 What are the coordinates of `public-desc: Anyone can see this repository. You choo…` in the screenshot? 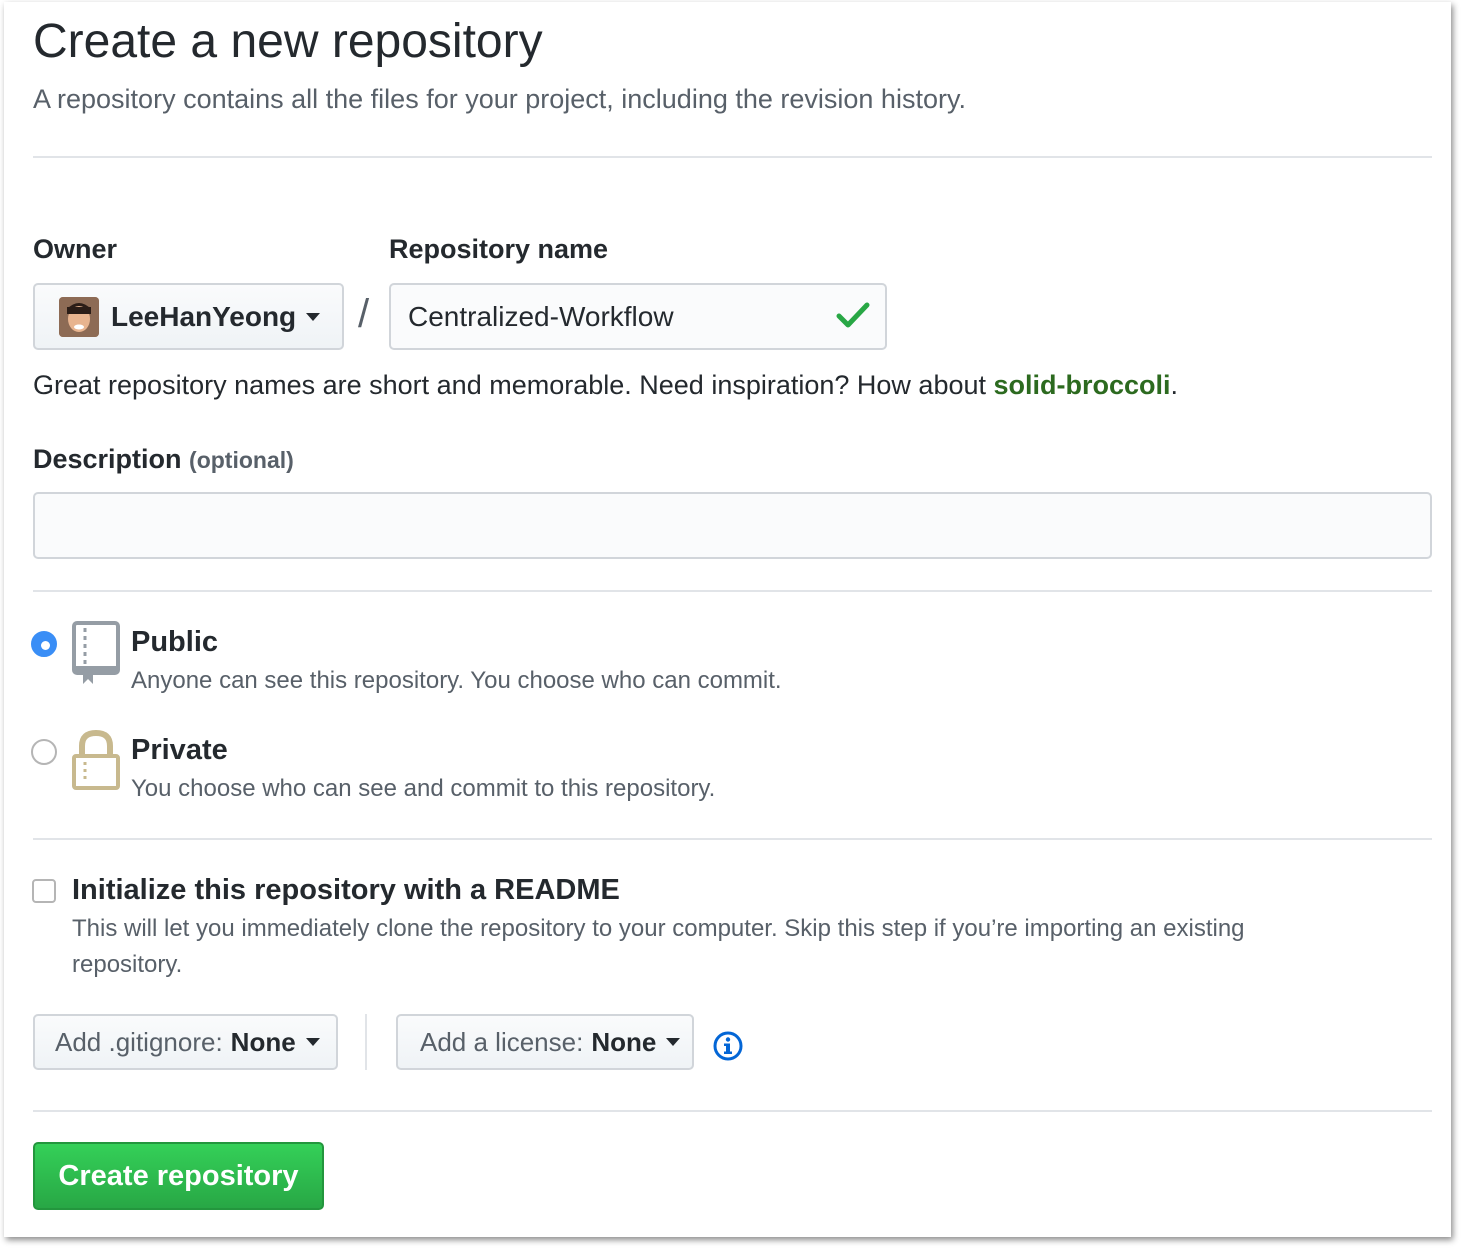 It's located at (456, 680).